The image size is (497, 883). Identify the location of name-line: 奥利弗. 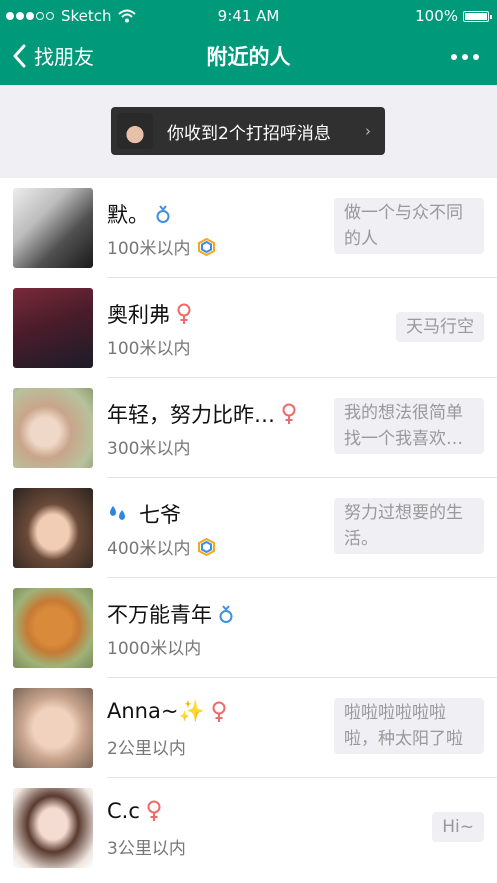
(149, 314).